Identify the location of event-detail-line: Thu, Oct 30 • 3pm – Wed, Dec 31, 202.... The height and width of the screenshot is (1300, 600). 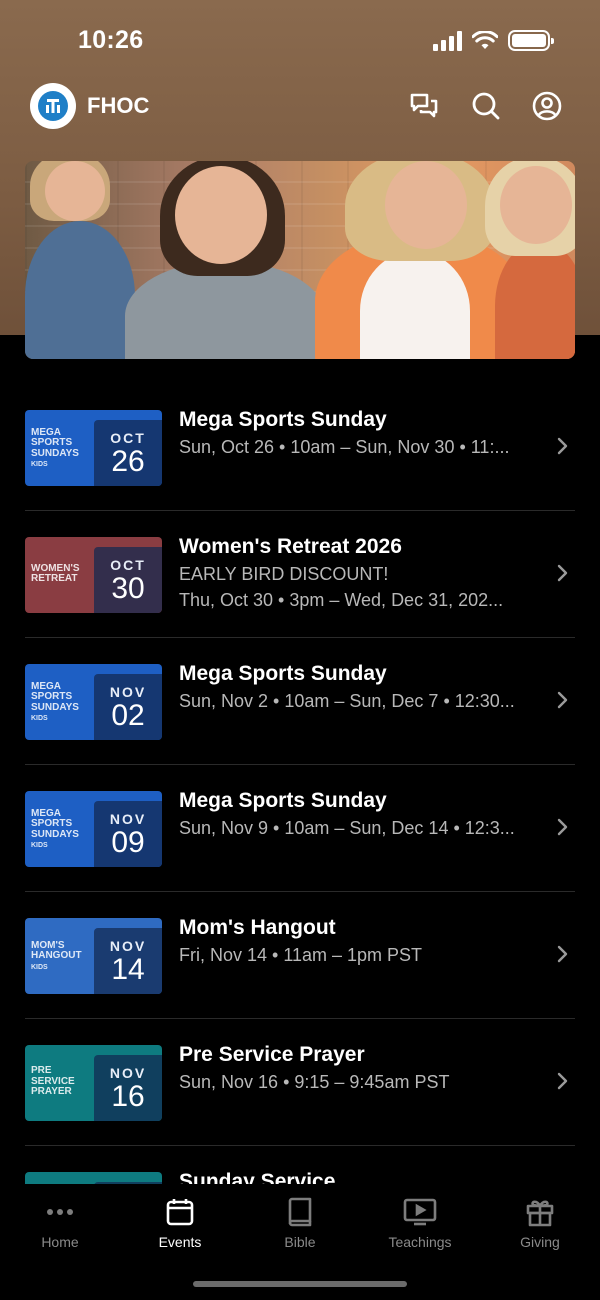
(341, 600).